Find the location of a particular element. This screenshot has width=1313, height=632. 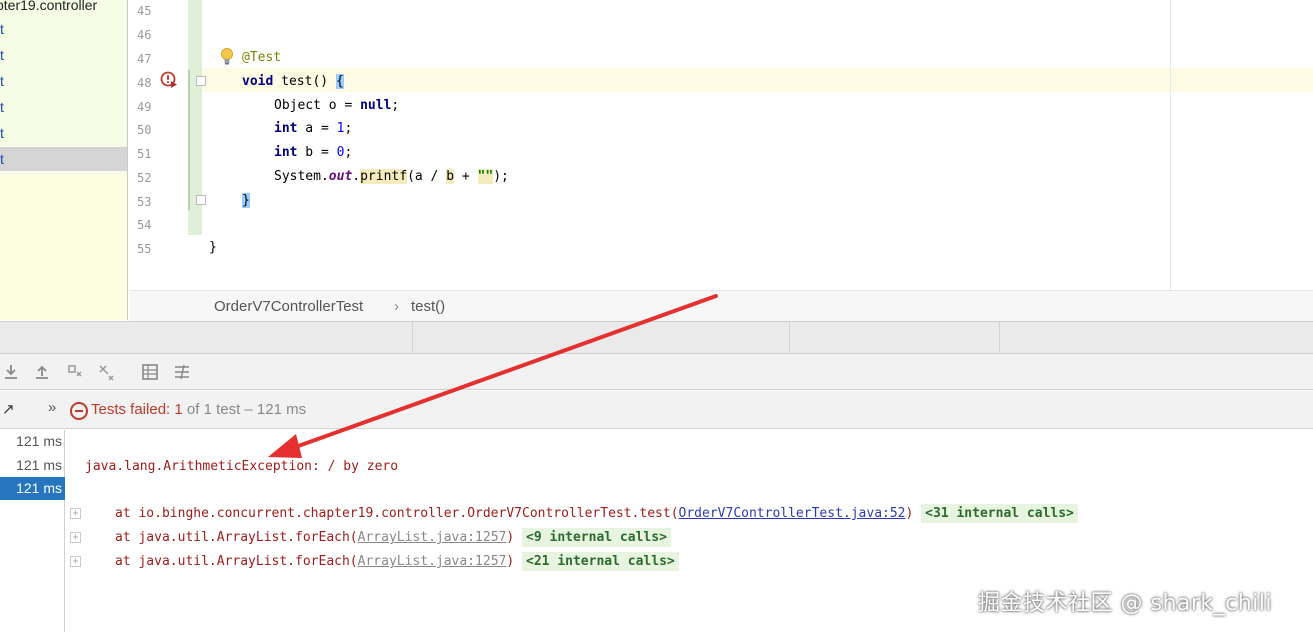

method-name-token: test() is located at coordinates (304, 81).